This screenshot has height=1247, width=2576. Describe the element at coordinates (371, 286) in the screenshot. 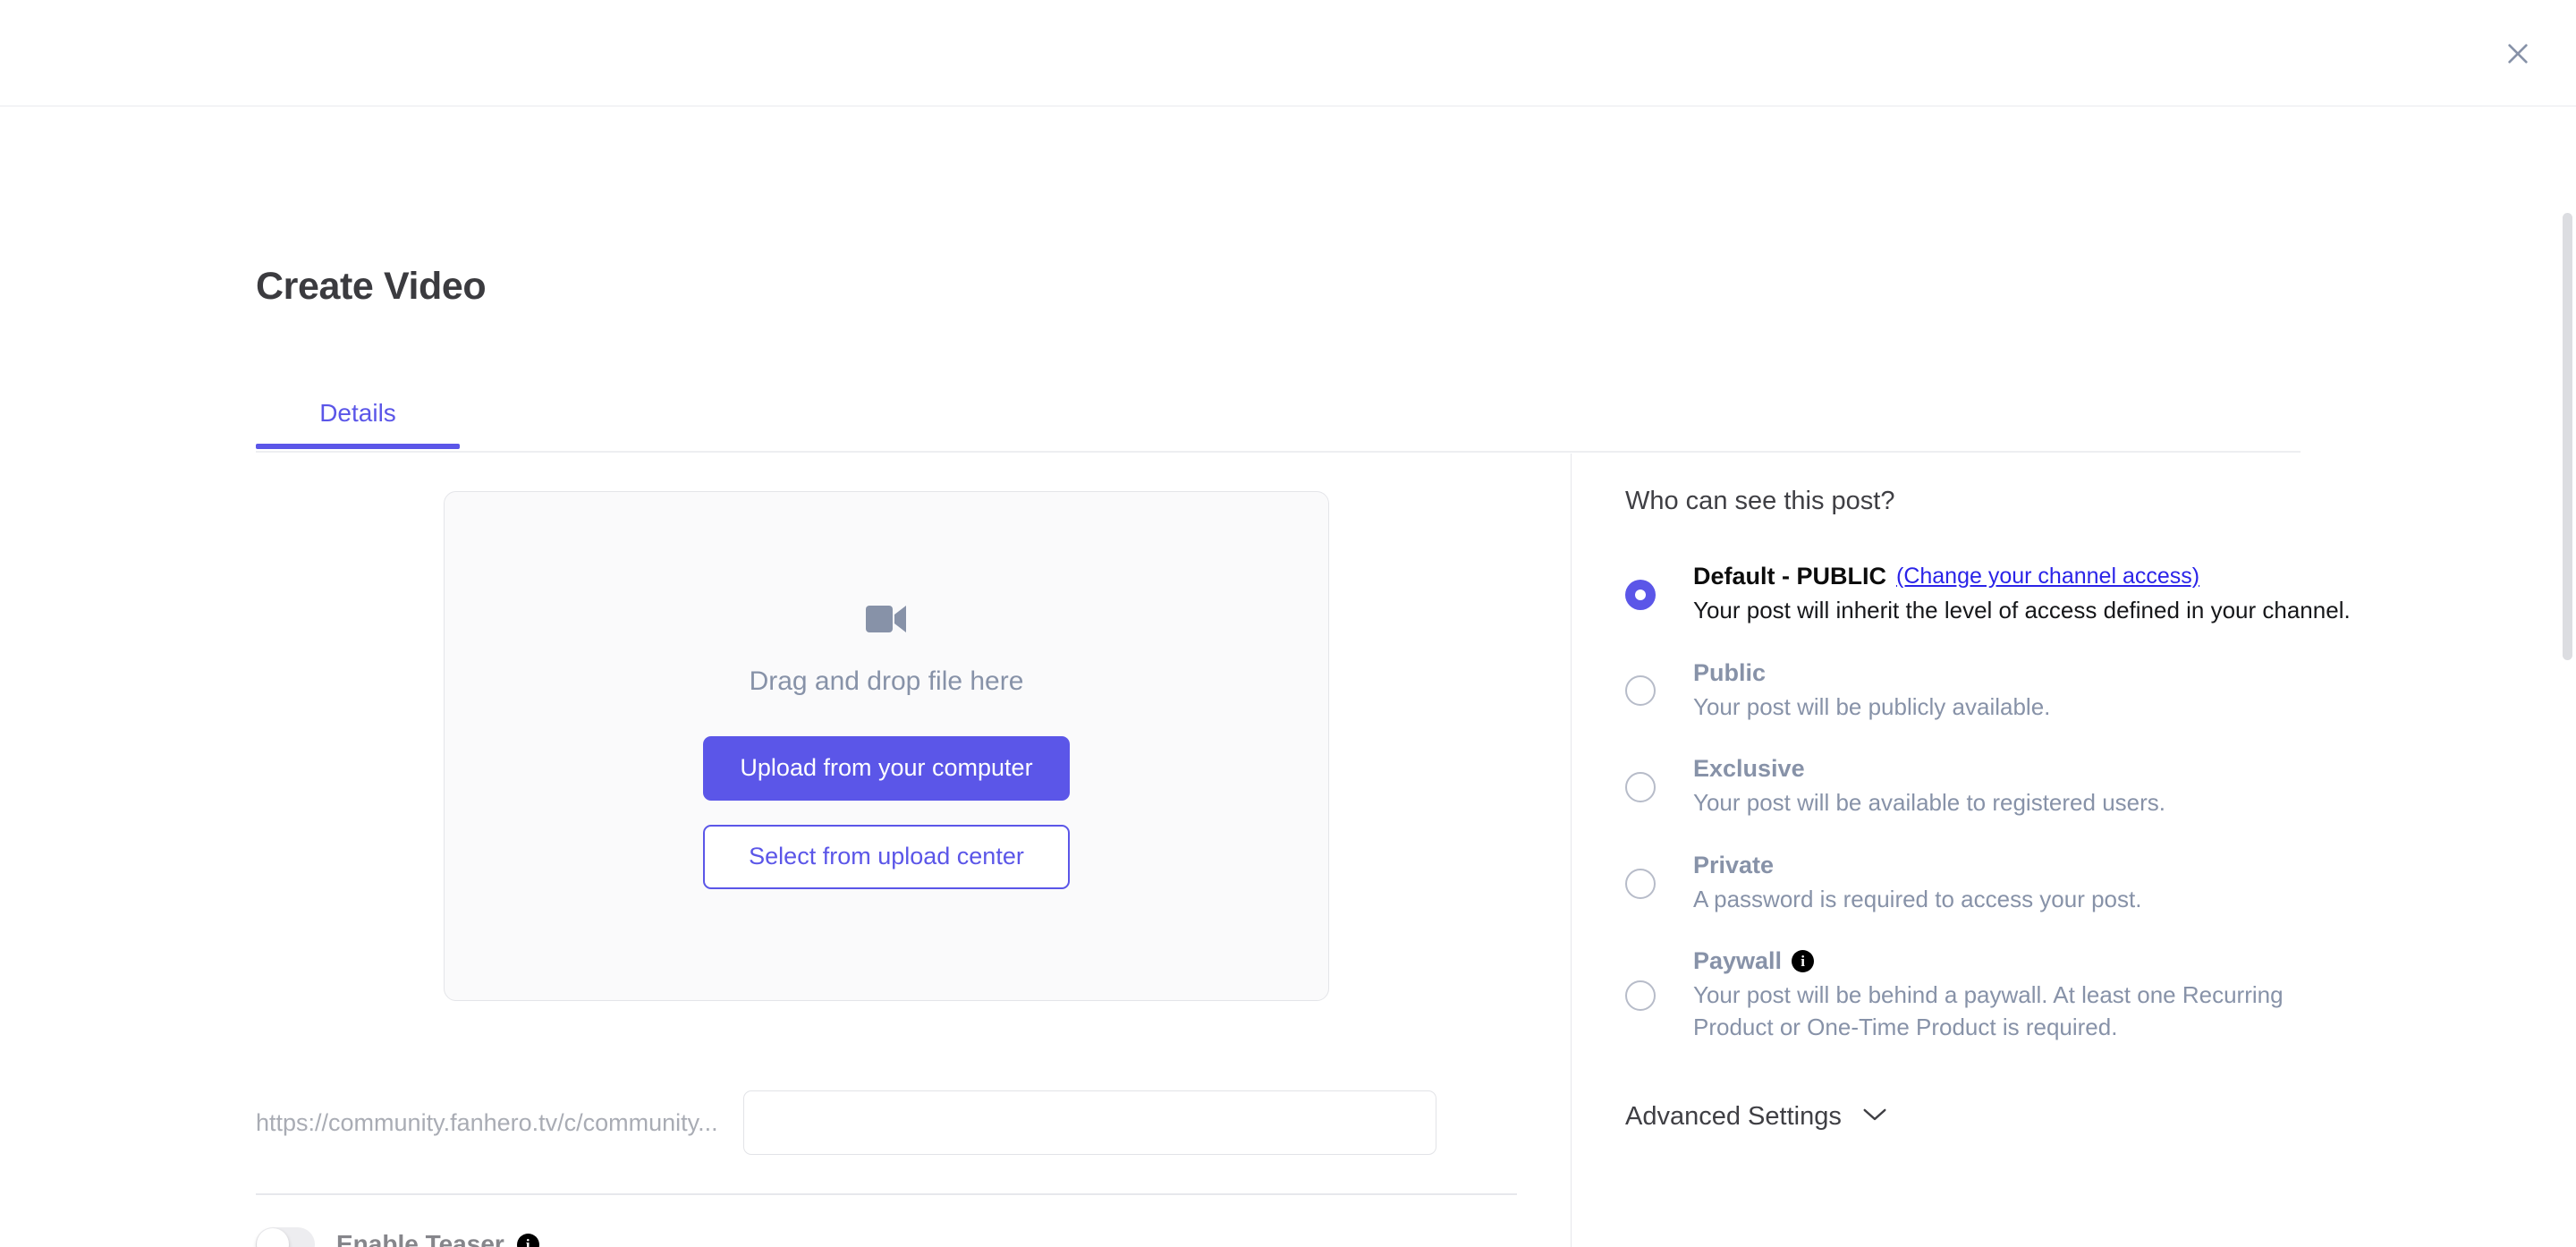

I see `page-title: Create Video` at that location.